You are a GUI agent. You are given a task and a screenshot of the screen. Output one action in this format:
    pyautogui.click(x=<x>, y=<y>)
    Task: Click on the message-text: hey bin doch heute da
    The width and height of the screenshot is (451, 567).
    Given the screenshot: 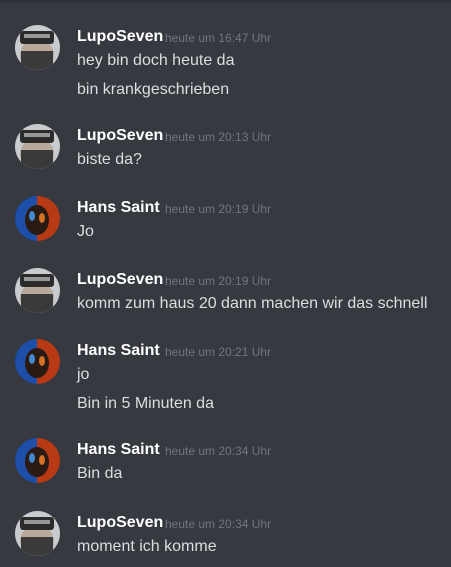 What is the action you would take?
    pyautogui.click(x=156, y=60)
    